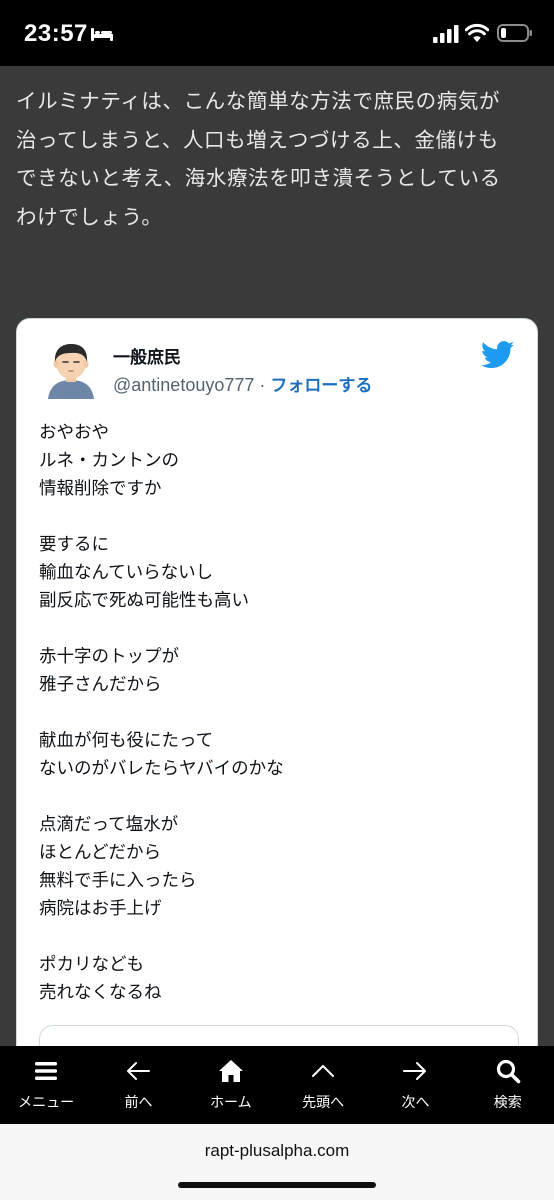 The width and height of the screenshot is (554, 1200). I want to click on wifi-icon, so click(477, 32).